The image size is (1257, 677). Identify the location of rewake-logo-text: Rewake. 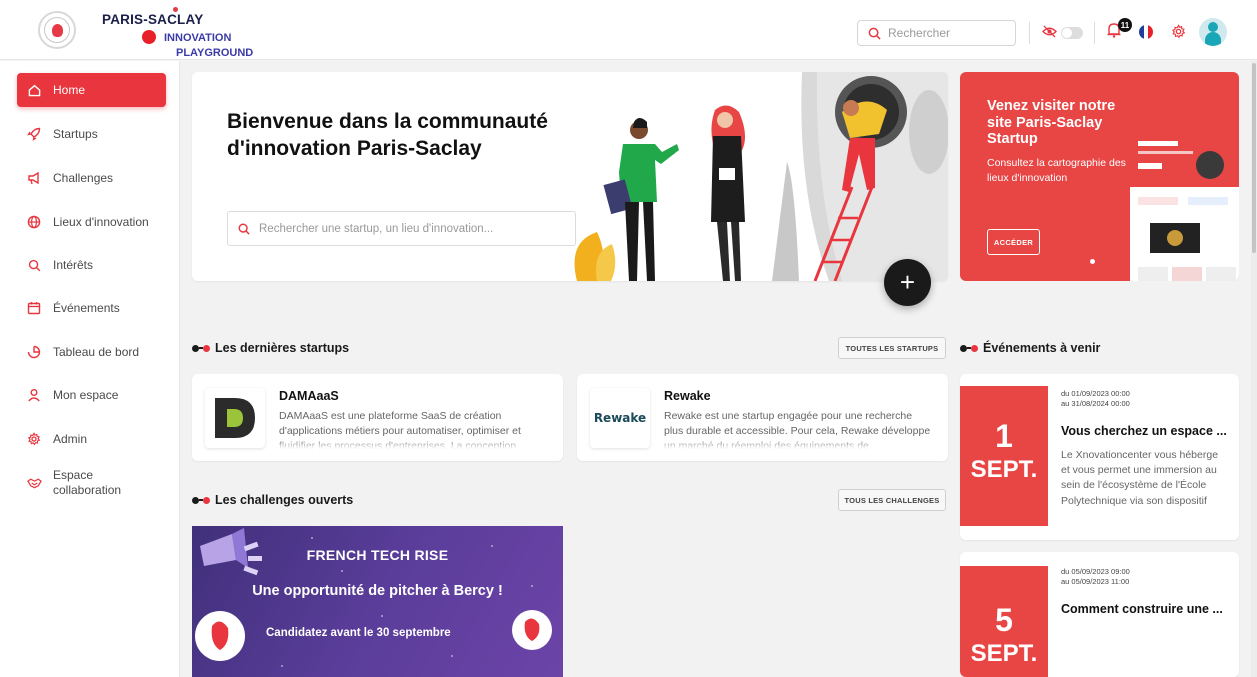
(620, 418).